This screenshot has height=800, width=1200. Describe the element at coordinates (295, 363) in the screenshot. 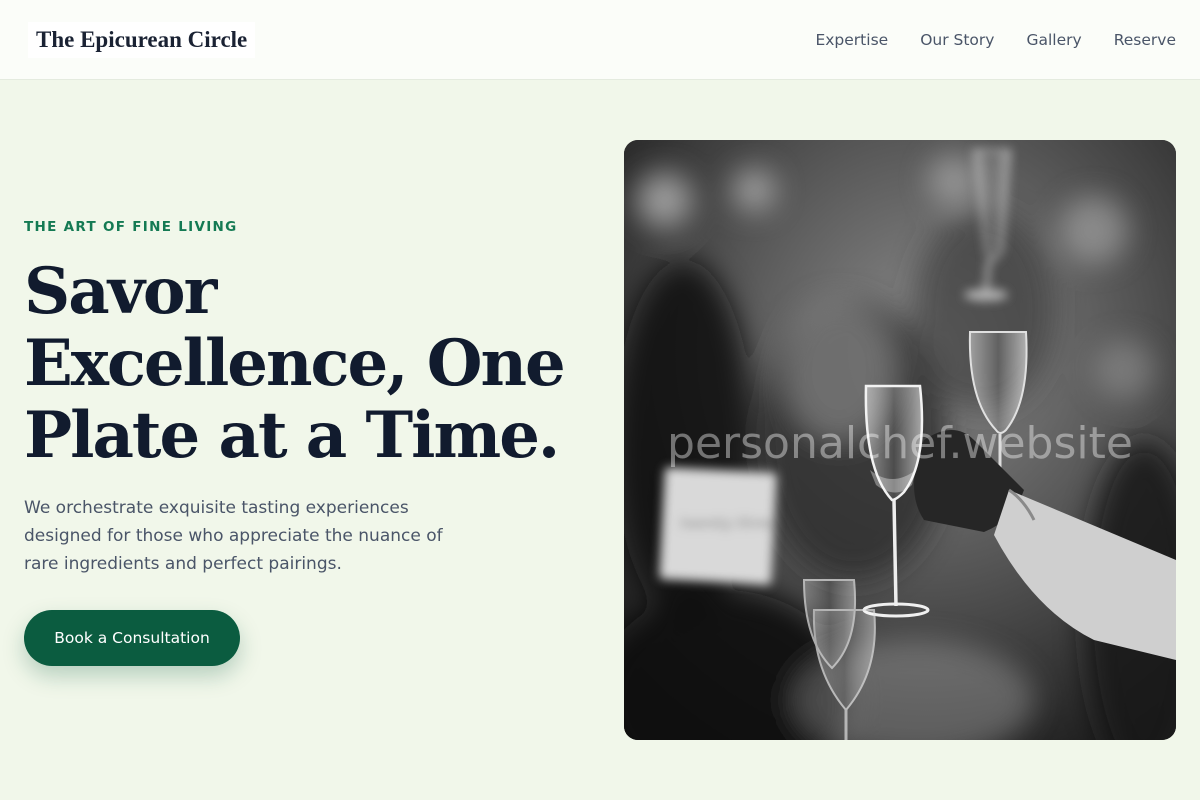

I see `hero-headline: Savor Excellence, One Plate at a Time.` at that location.